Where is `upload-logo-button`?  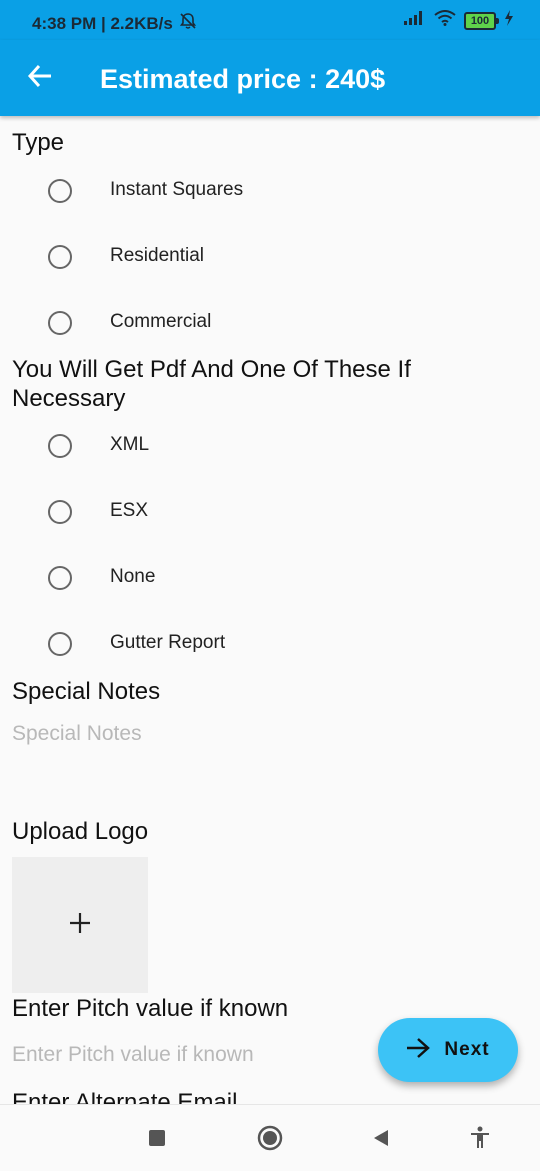 upload-logo-button is located at coordinates (80, 925).